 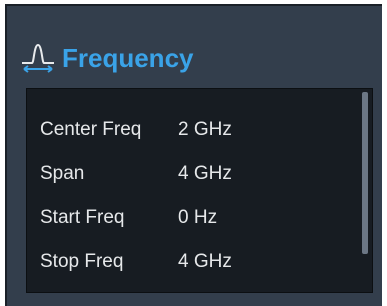 I want to click on spectrum-peak-icon, so click(x=38, y=58).